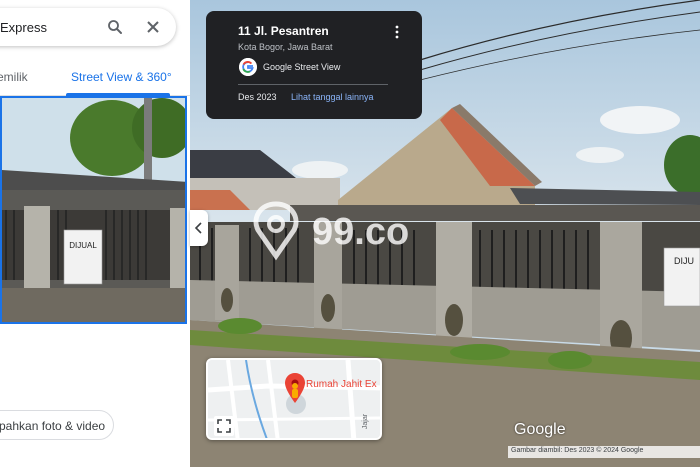  Describe the element at coordinates (684, 261) in the screenshot. I see `sign-right: DIJU` at that location.